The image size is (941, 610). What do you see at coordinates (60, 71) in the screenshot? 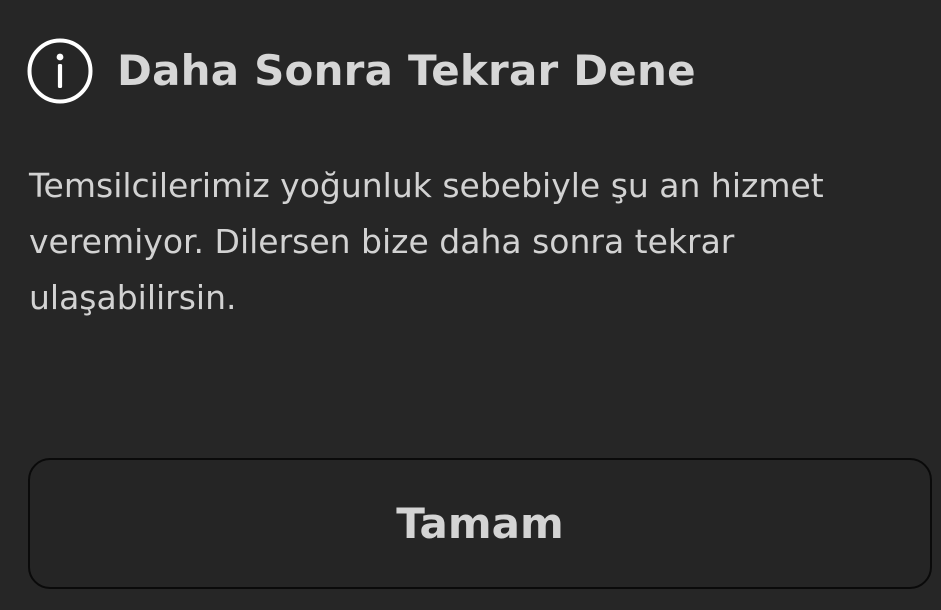
I see `info-icon` at bounding box center [60, 71].